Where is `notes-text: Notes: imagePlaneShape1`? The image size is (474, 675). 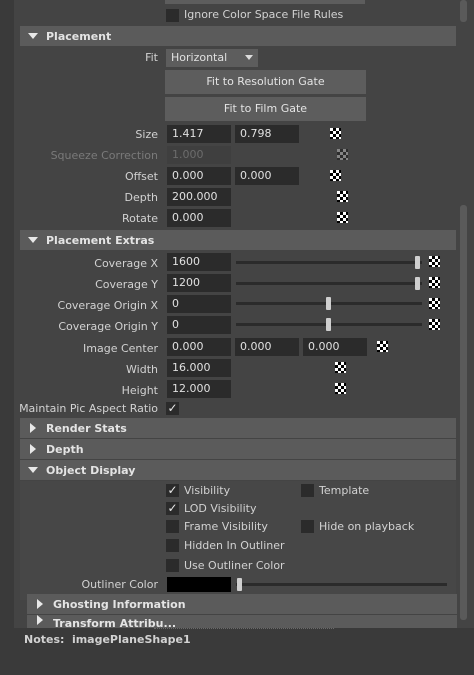
notes-text: Notes: imagePlaneShape1 is located at coordinates (107, 639).